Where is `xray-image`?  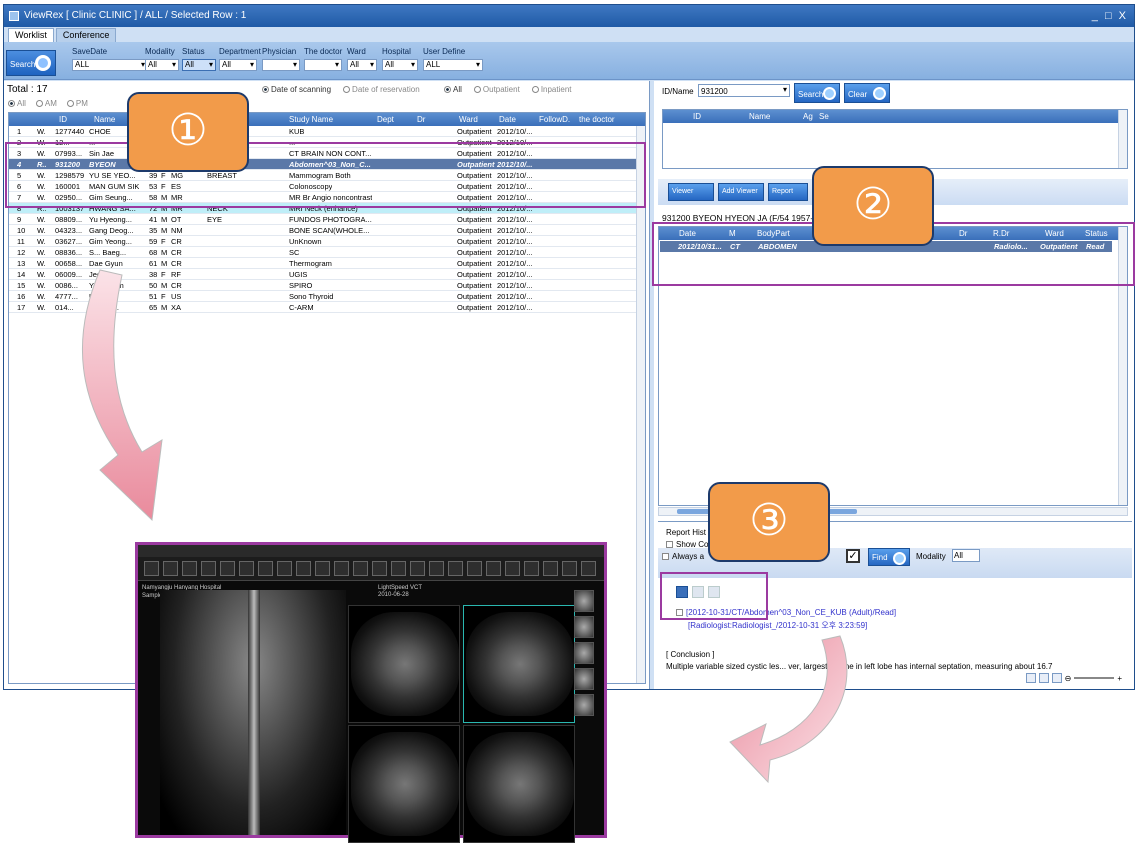
xray-image is located at coordinates (253, 712).